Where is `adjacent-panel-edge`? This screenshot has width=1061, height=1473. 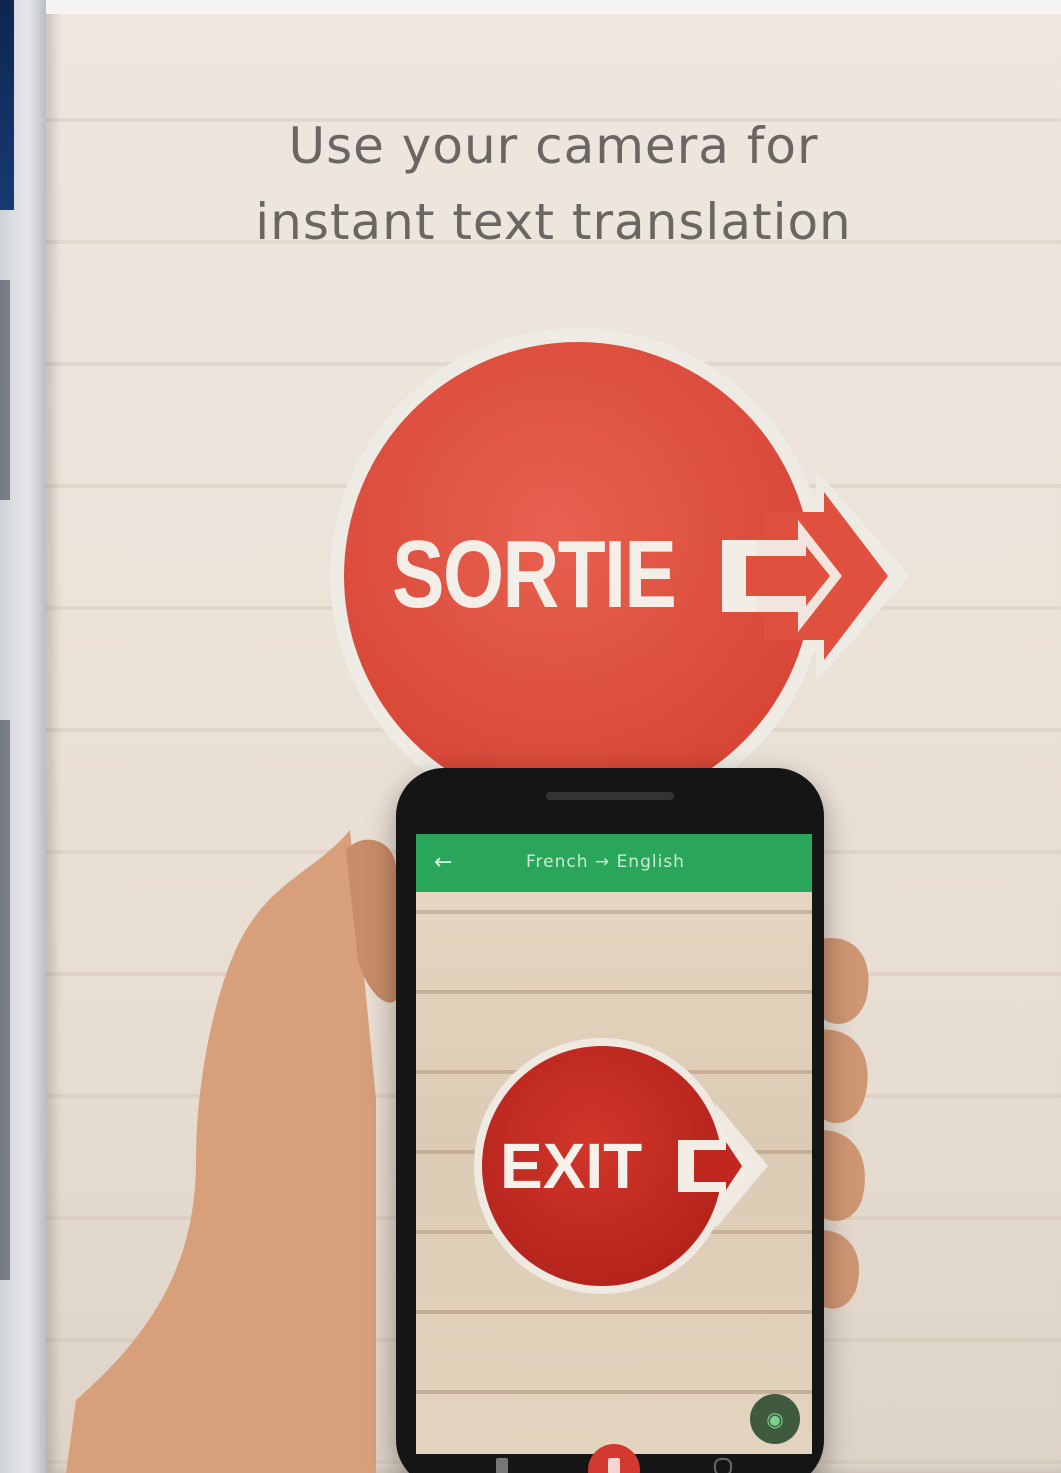
adjacent-panel-edge is located at coordinates (7, 105).